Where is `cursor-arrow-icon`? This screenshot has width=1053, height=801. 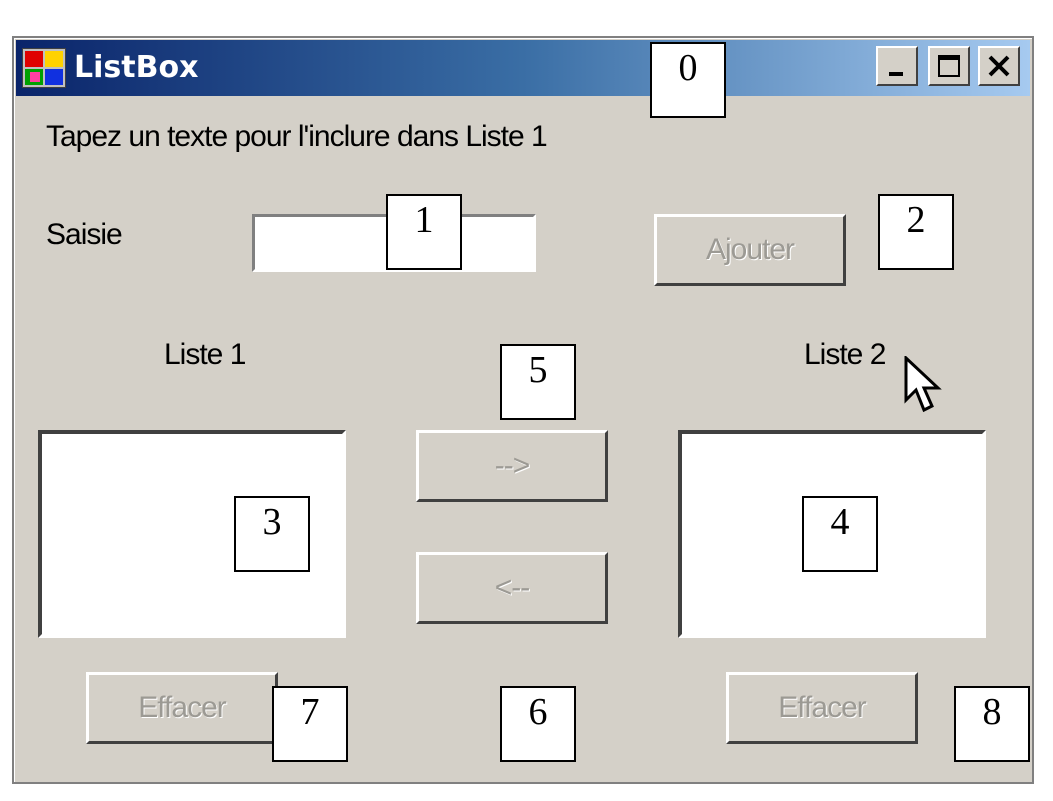 cursor-arrow-icon is located at coordinates (923, 384).